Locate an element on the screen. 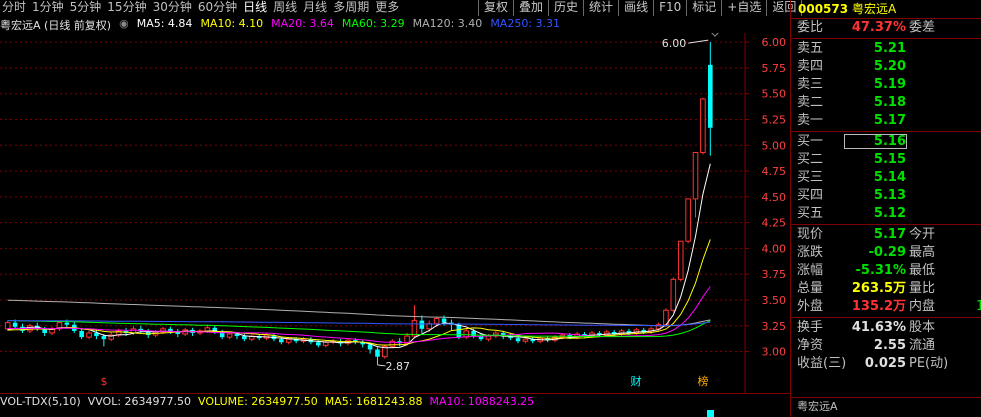 Image resolution: width=981 pixels, height=417 pixels. ask-row-3: 卖二 5.18 is located at coordinates (886, 103).